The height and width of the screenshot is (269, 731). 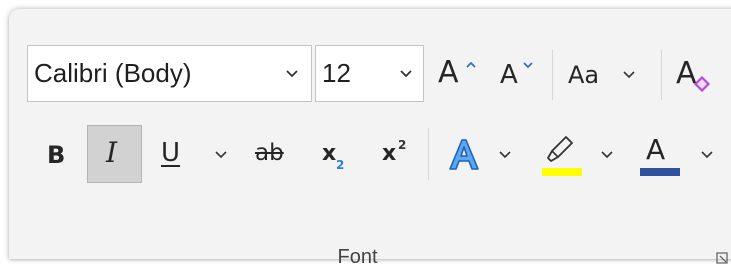 I want to click on font-size-value: 12, so click(x=336, y=73).